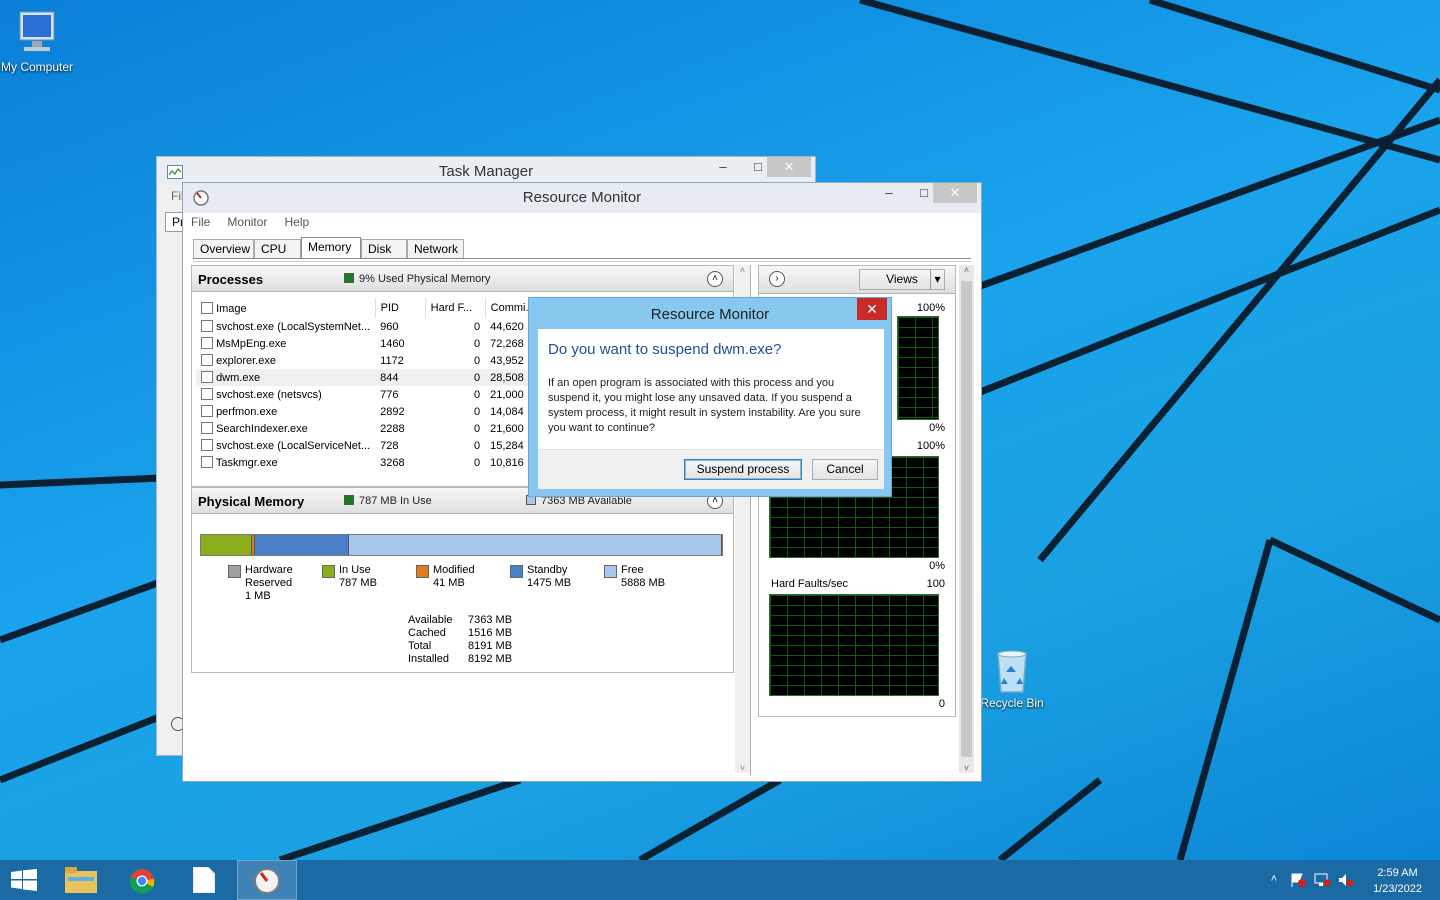 This screenshot has height=900, width=1440. Describe the element at coordinates (331, 248) in the screenshot. I see `tab-memory: Memory` at that location.